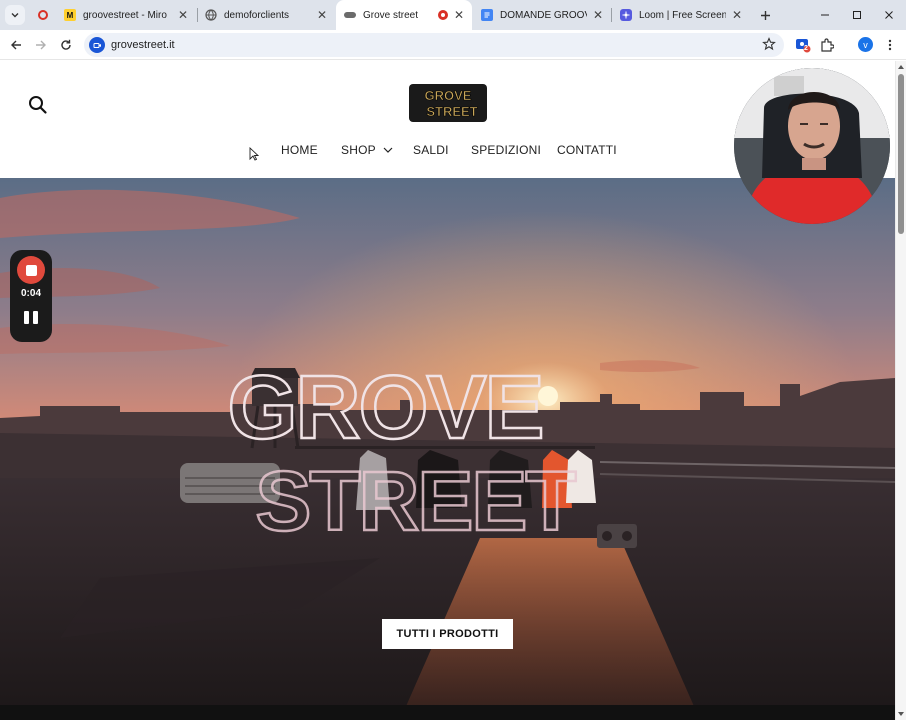  I want to click on close-window-button, so click(889, 15).